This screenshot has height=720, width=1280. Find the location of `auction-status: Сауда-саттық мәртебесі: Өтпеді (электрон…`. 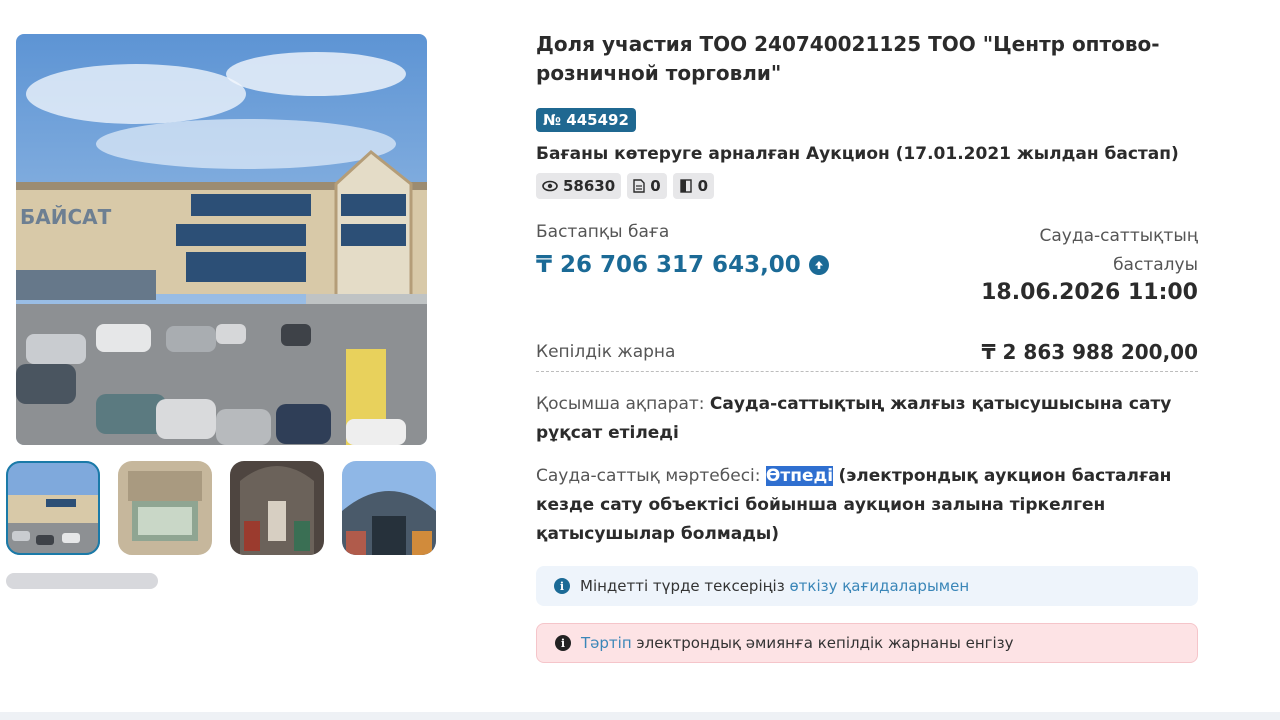

auction-status: Сауда-саттық мәртебесі: Өтпеді (электрон… is located at coordinates (867, 505).